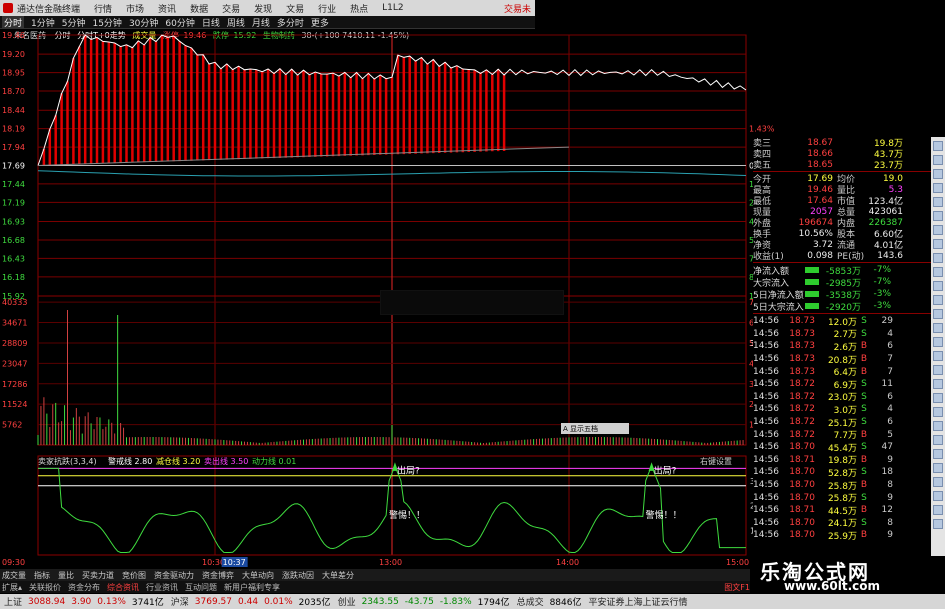 The image size is (945, 609). Describe the element at coordinates (13, 166) in the screenshot. I see `price-axis-label: 17.69` at that location.